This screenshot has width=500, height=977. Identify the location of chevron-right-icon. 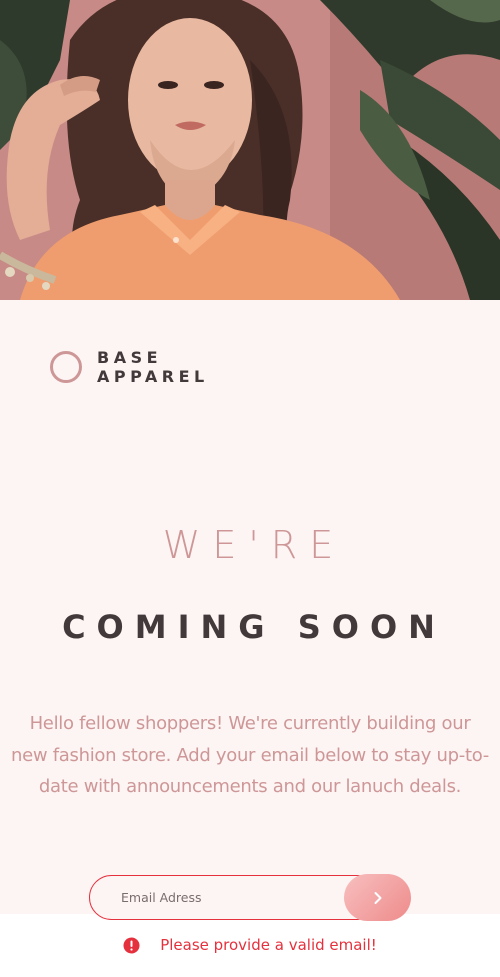
(377, 897).